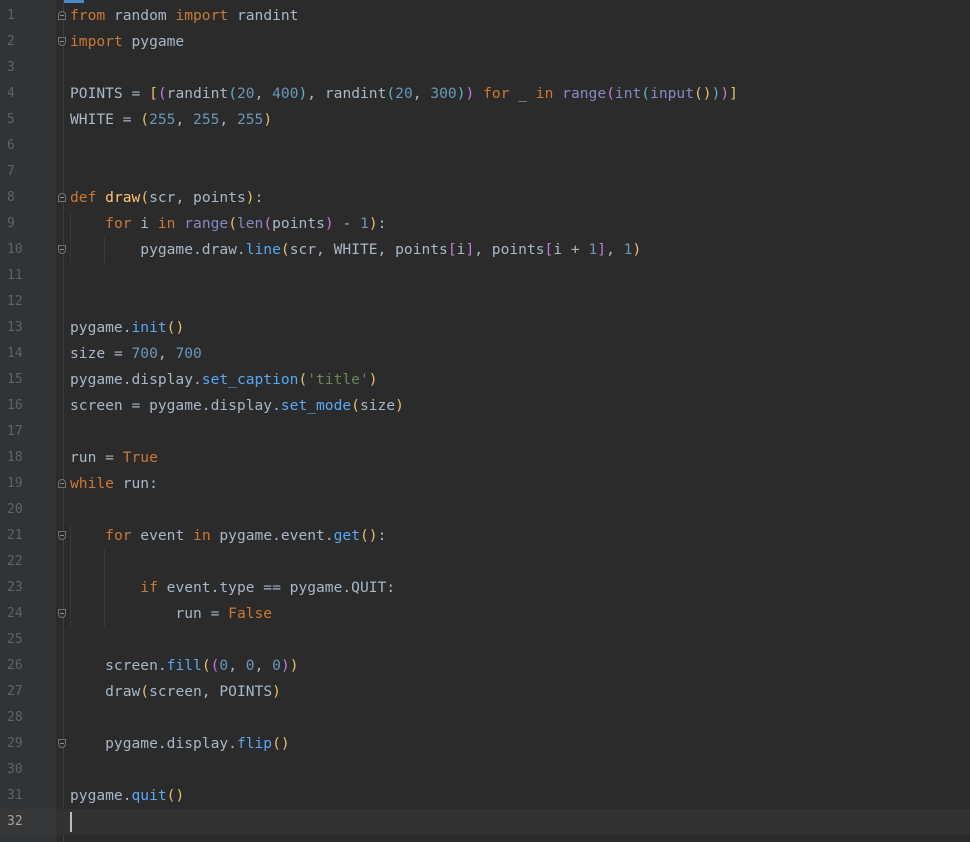  I want to click on line-number-cell: 17, so click(28, 432).